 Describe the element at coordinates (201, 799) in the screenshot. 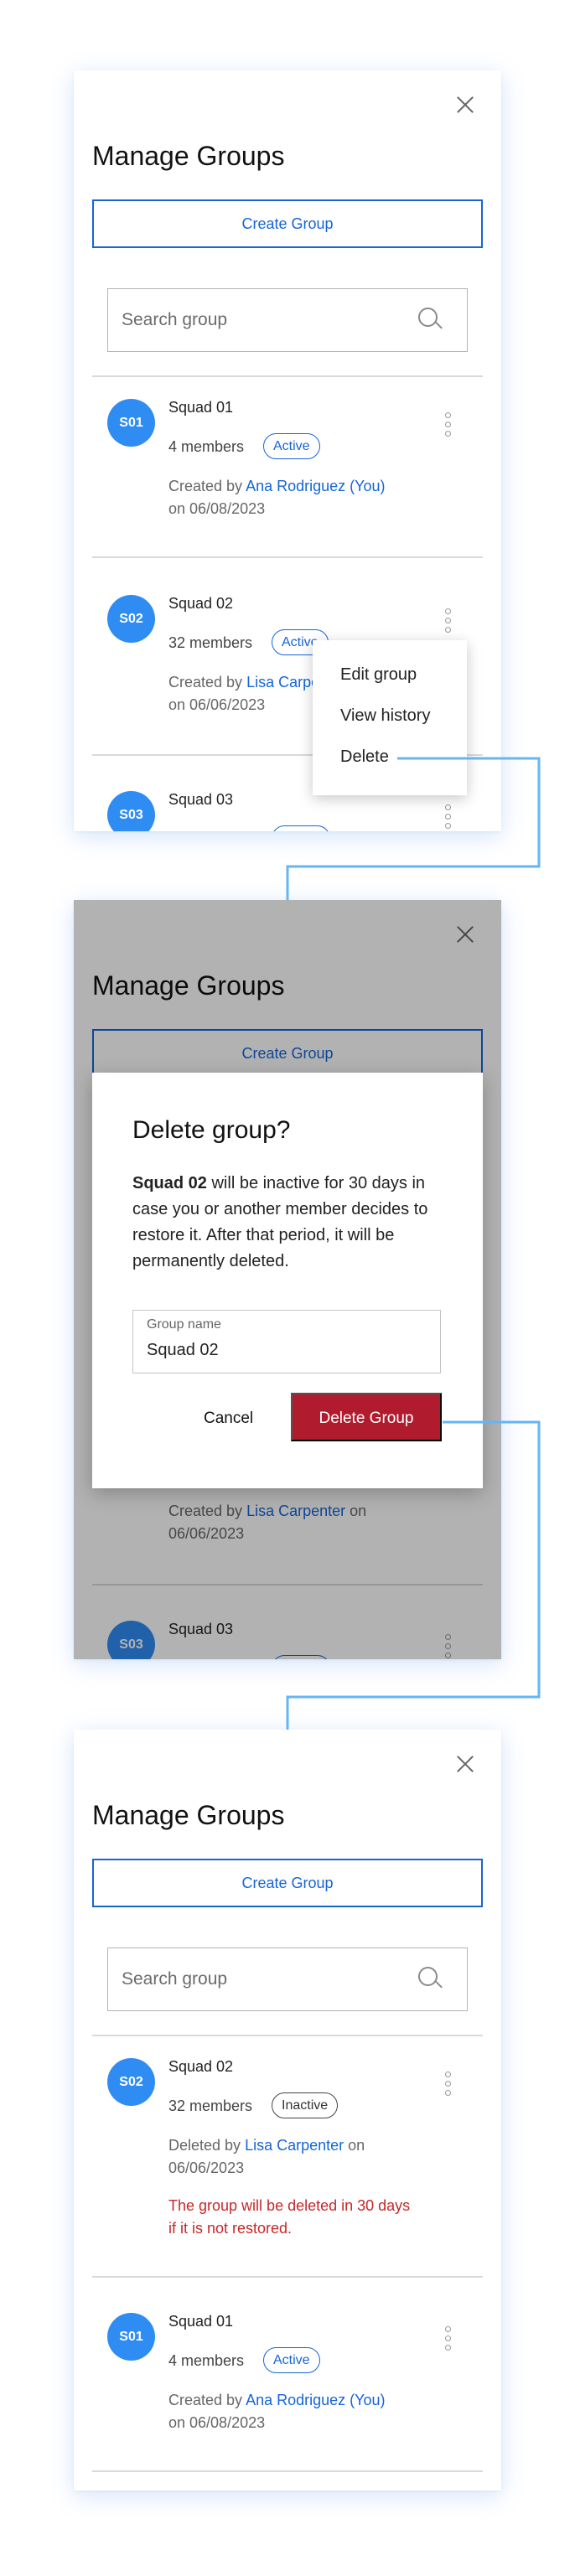

I see `group-name: Squad 03` at that location.